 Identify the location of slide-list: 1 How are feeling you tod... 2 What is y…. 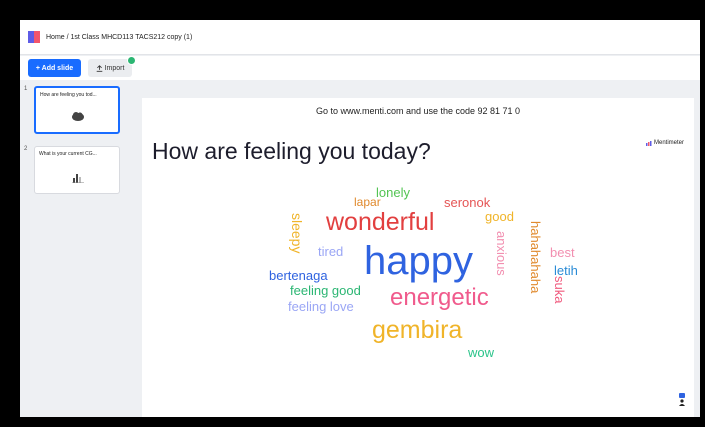
(72, 249).